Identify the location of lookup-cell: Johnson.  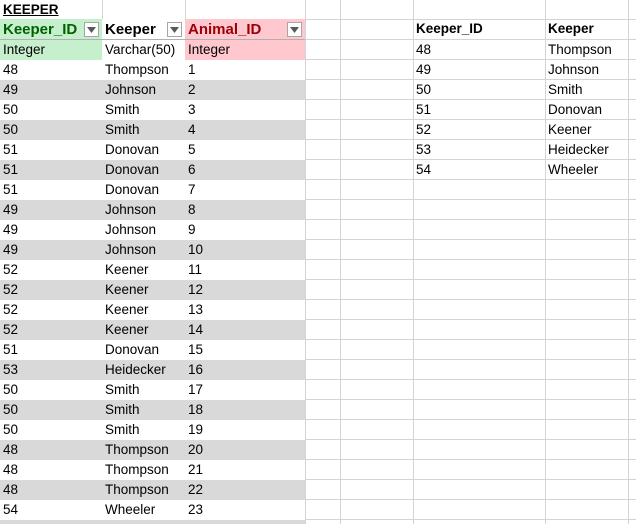
(586, 70).